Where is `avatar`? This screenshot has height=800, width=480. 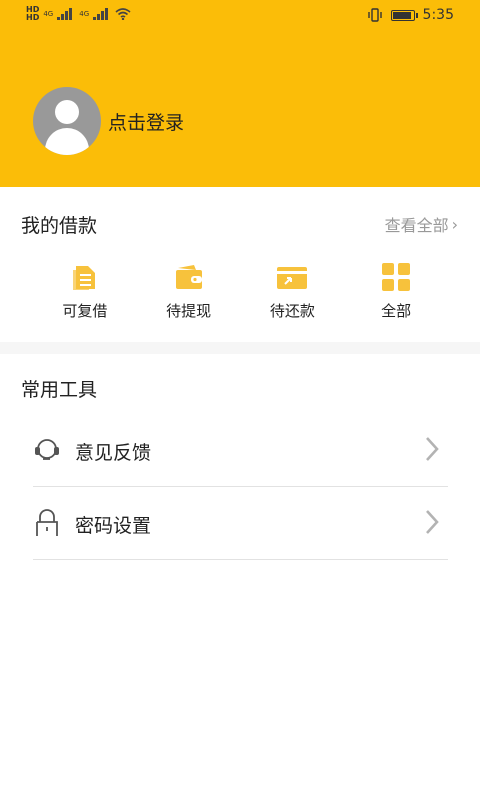
avatar is located at coordinates (67, 121).